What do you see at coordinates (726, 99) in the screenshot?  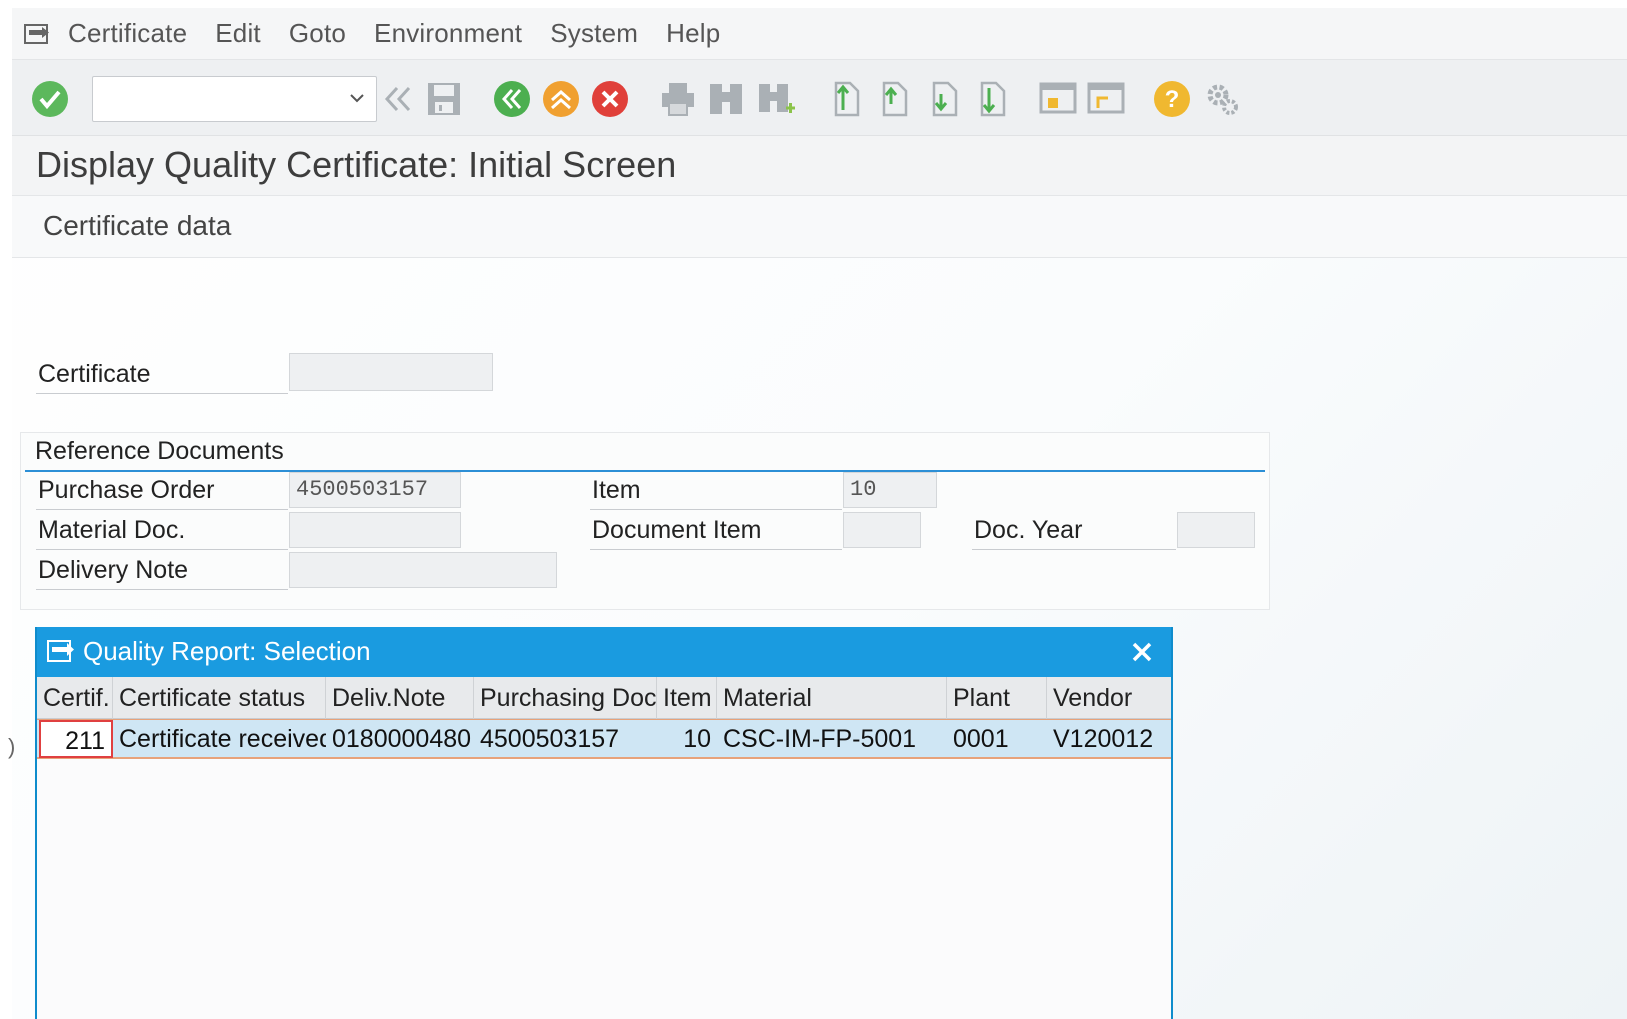 I see `find-icon` at bounding box center [726, 99].